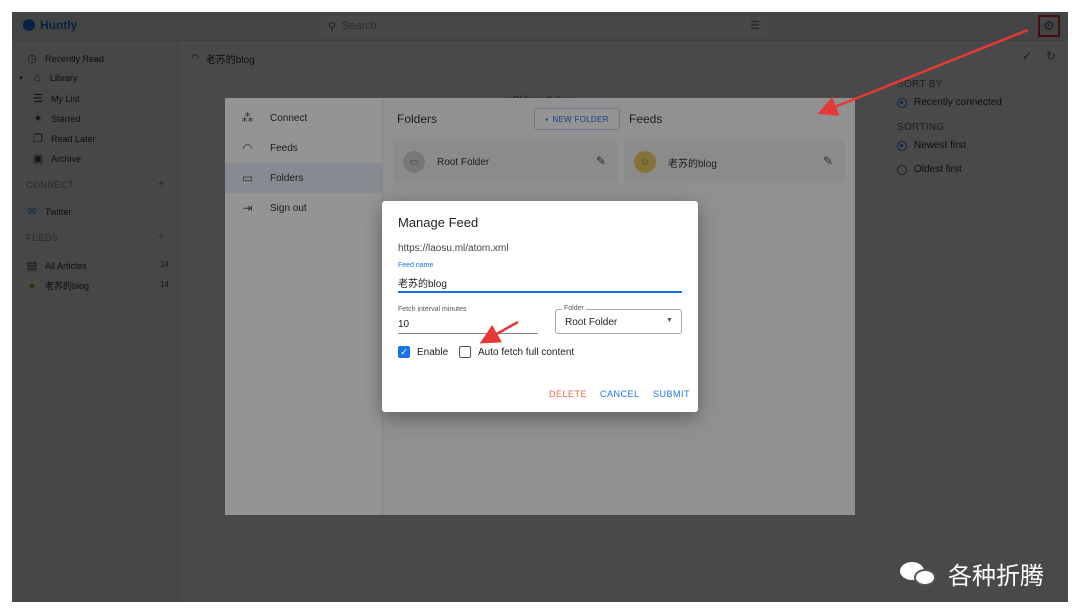 This screenshot has height=613, width=1080. I want to click on submit-button: SUBMIT, so click(671, 394).